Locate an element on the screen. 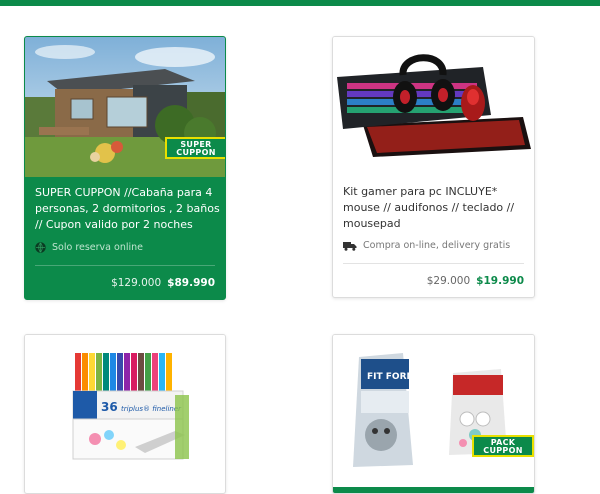 This screenshot has height=494, width=600. feature-row: Solo reserva online is located at coordinates (89, 247).